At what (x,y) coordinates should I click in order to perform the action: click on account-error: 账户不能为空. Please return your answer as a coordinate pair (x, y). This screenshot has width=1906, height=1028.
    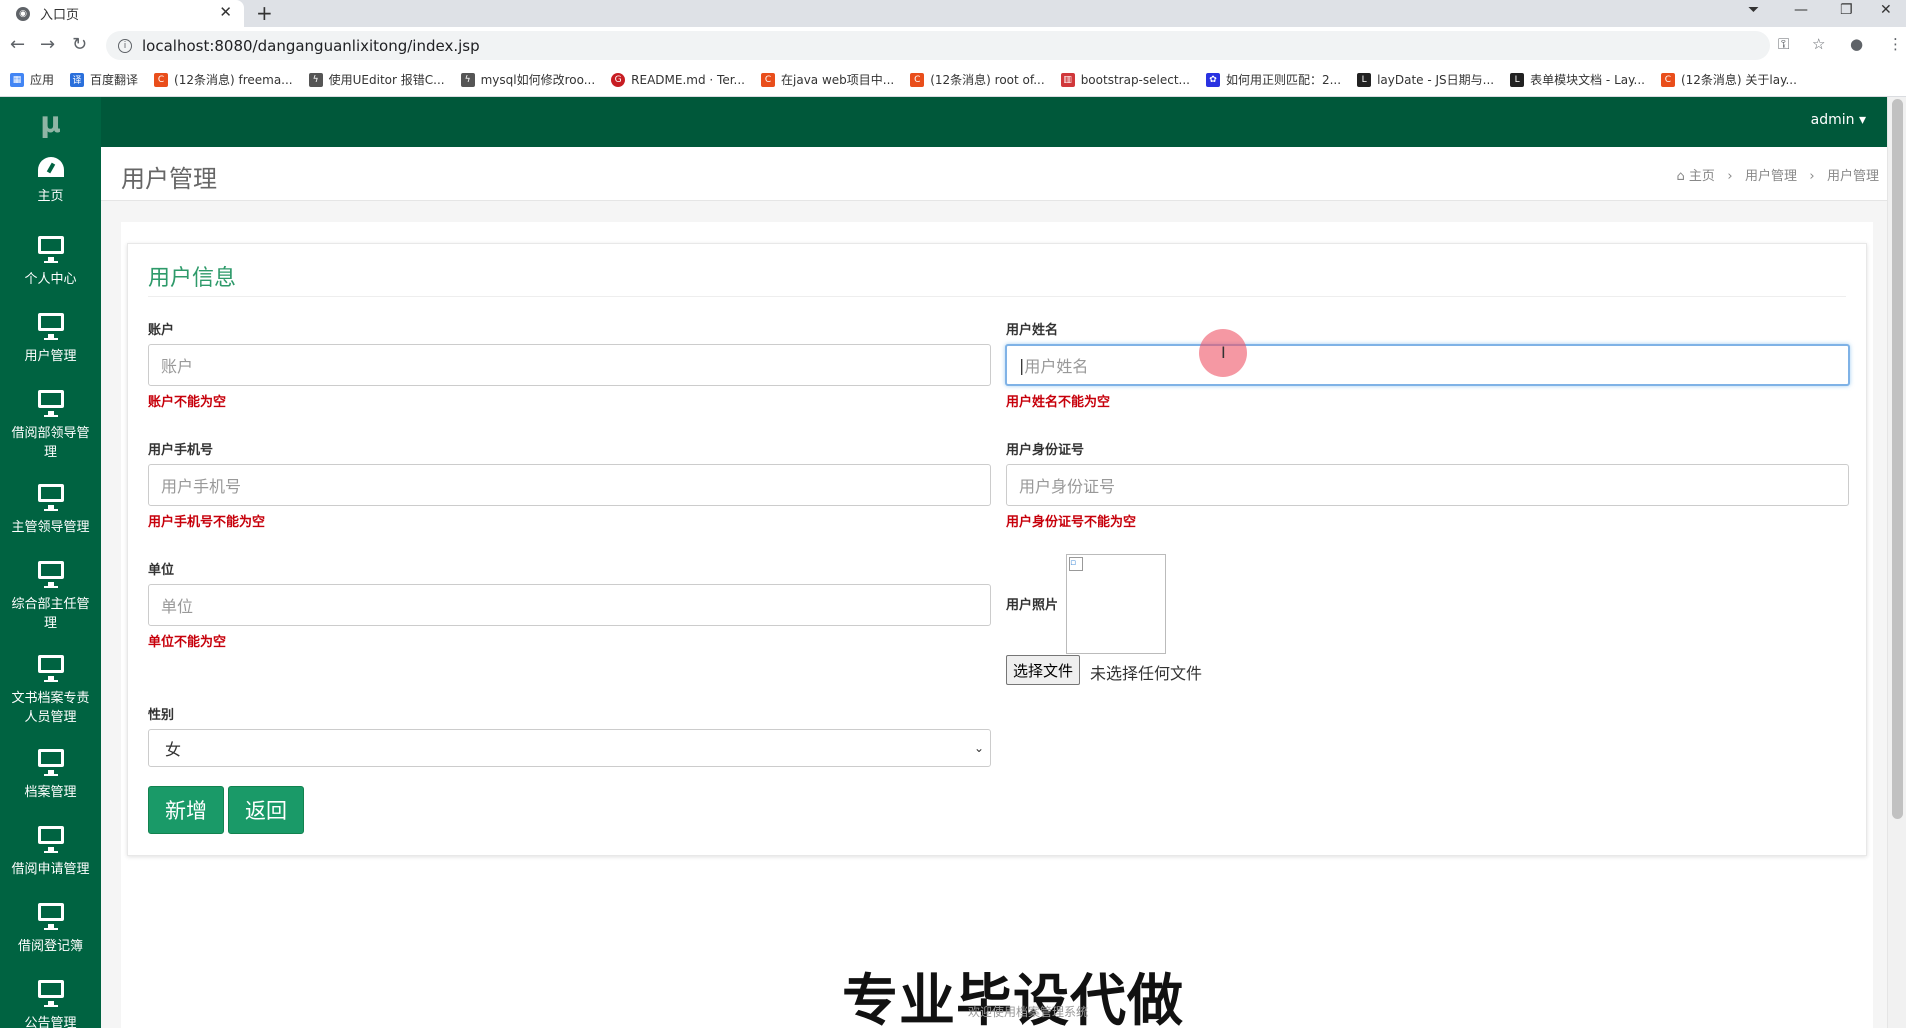
    Looking at the image, I should click on (187, 402).